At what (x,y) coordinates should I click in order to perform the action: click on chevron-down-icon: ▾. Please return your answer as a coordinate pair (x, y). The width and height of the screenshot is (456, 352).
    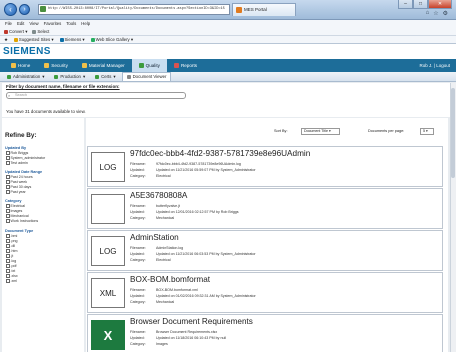
    Looking at the image, I should click on (427, 131).